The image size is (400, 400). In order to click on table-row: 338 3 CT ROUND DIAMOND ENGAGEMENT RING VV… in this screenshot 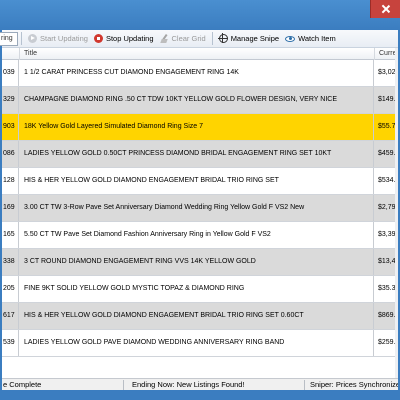, I will do `click(200, 262)`.